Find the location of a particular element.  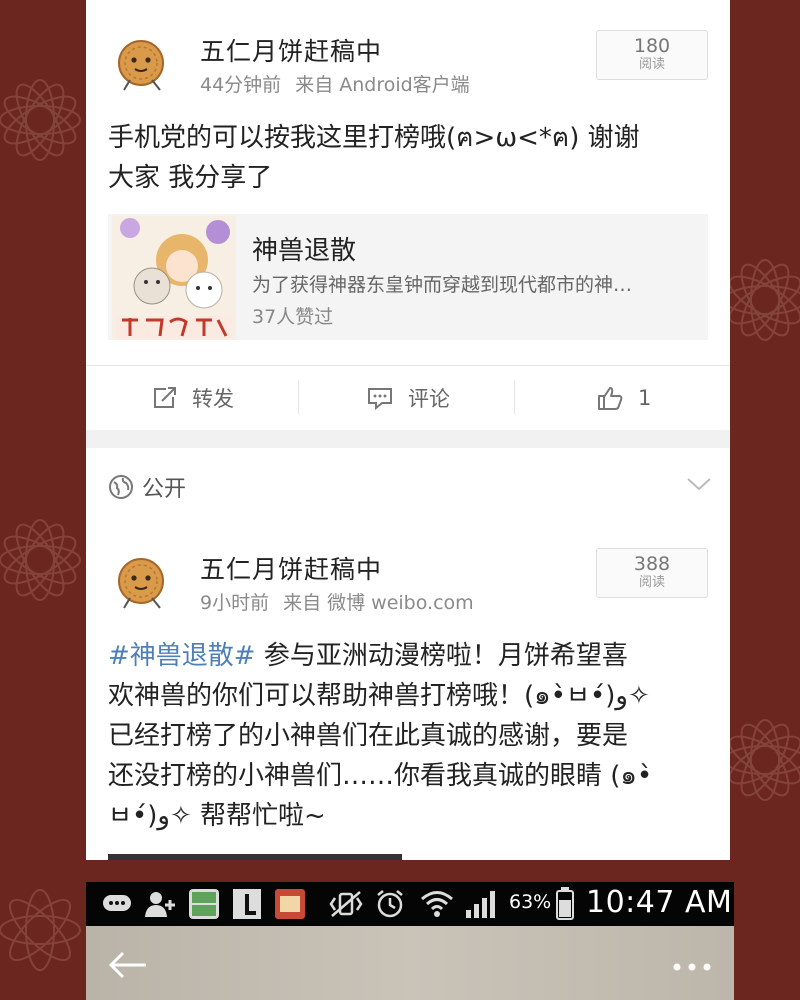

post1-meta: 44分钟前 来自 Android客户端 is located at coordinates (335, 83).